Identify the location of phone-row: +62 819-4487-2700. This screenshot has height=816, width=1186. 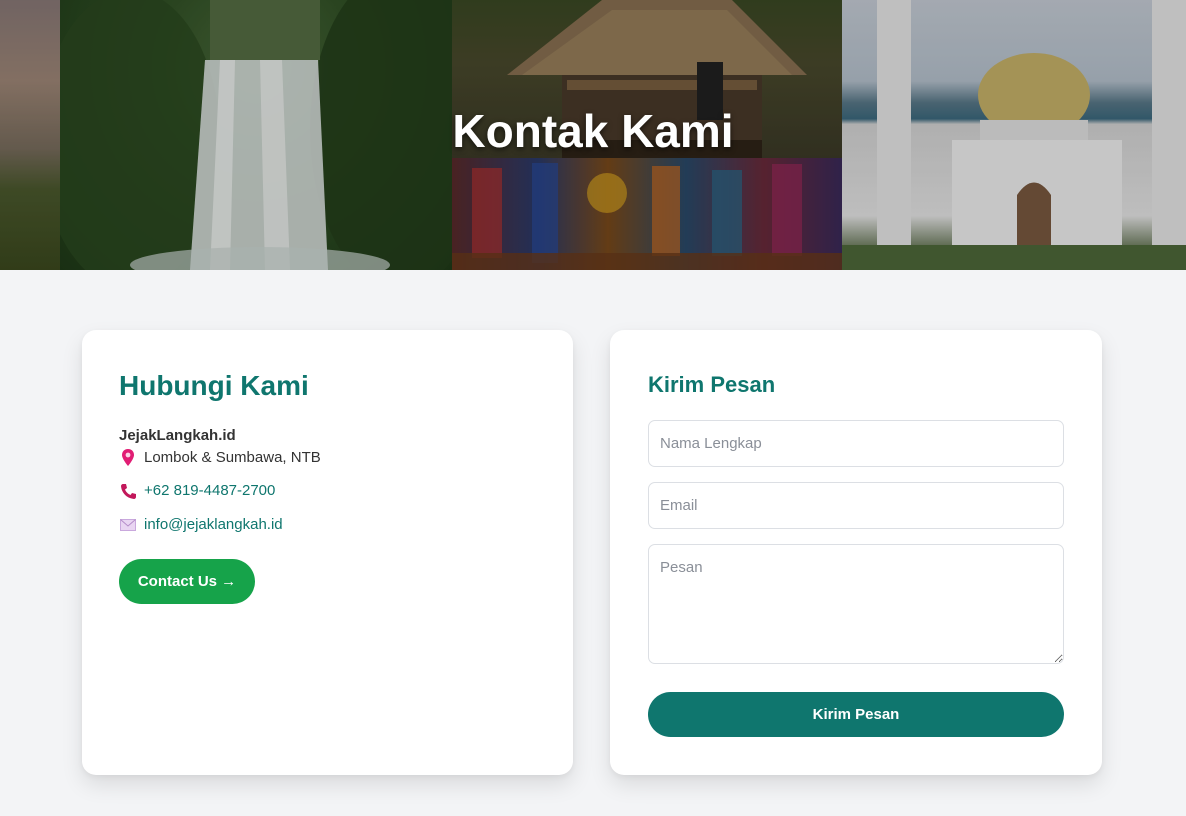
(197, 490).